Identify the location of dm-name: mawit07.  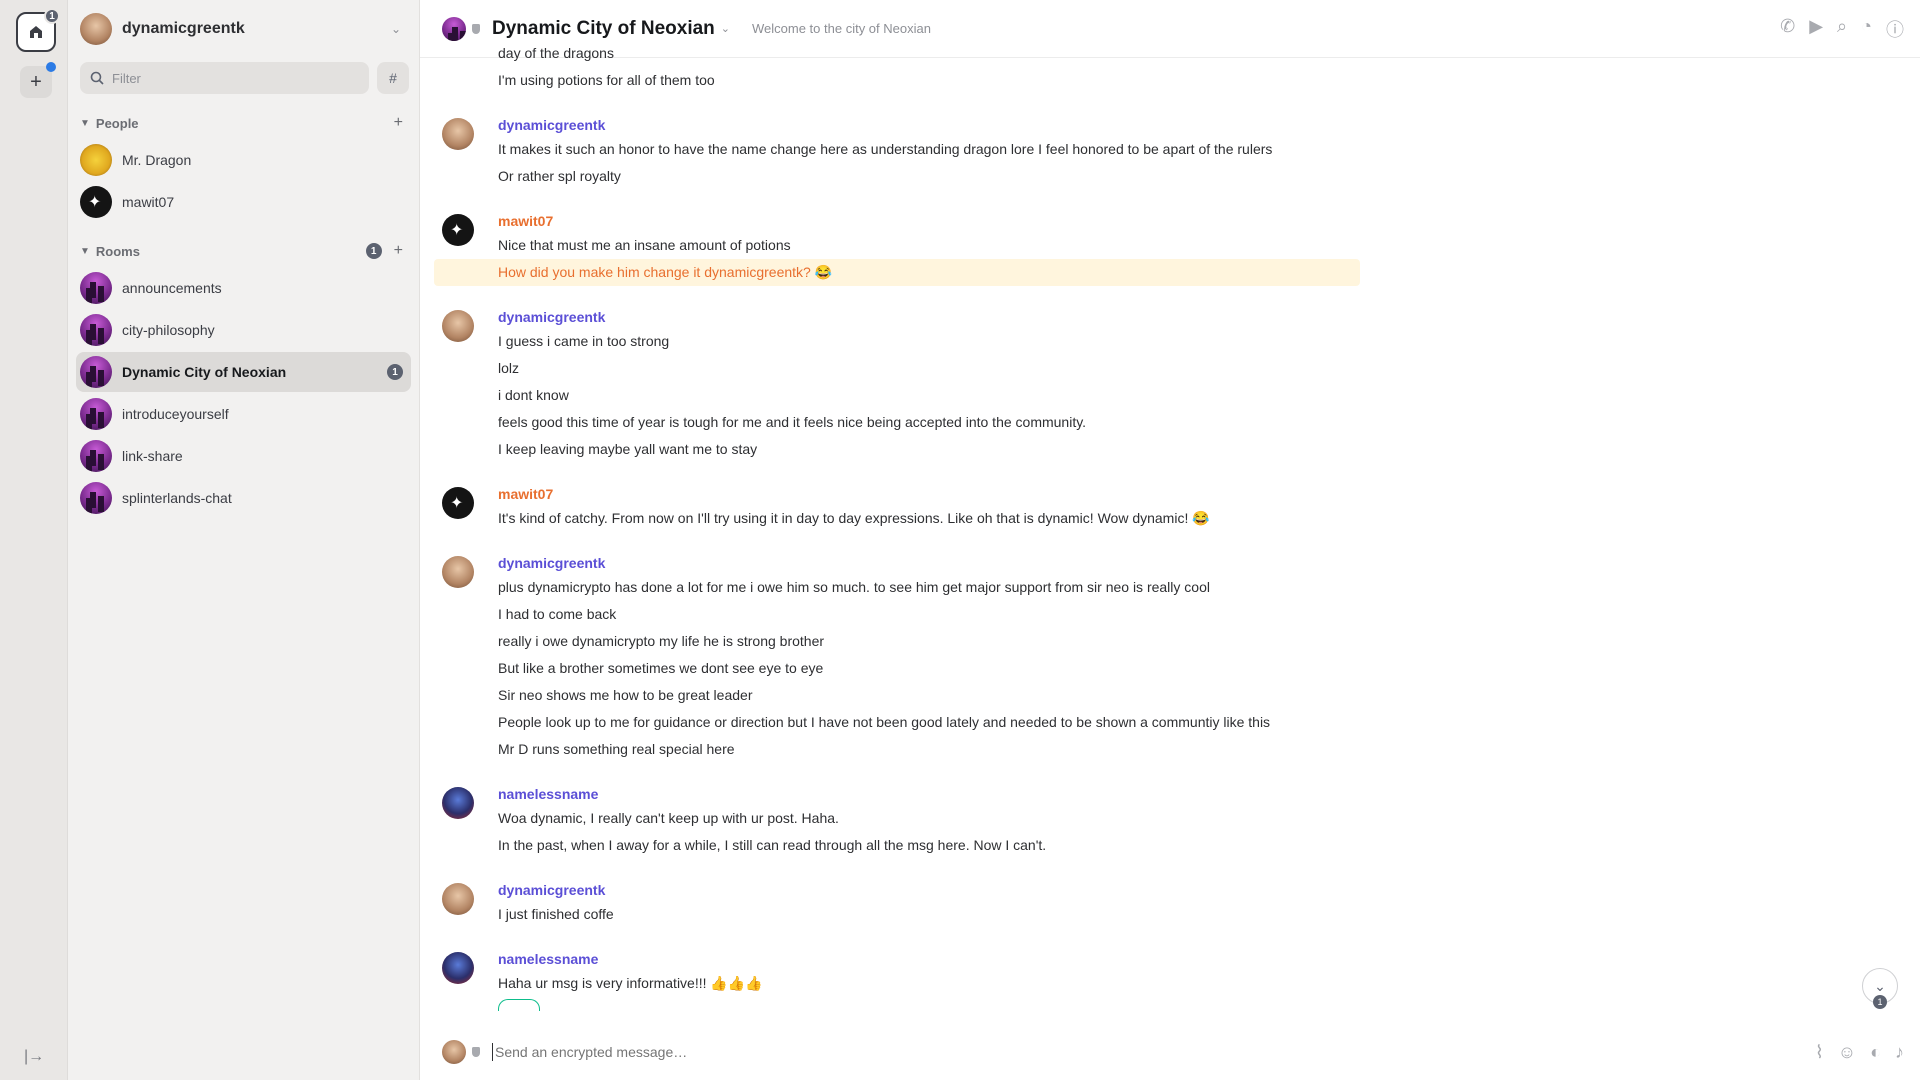
(148, 202).